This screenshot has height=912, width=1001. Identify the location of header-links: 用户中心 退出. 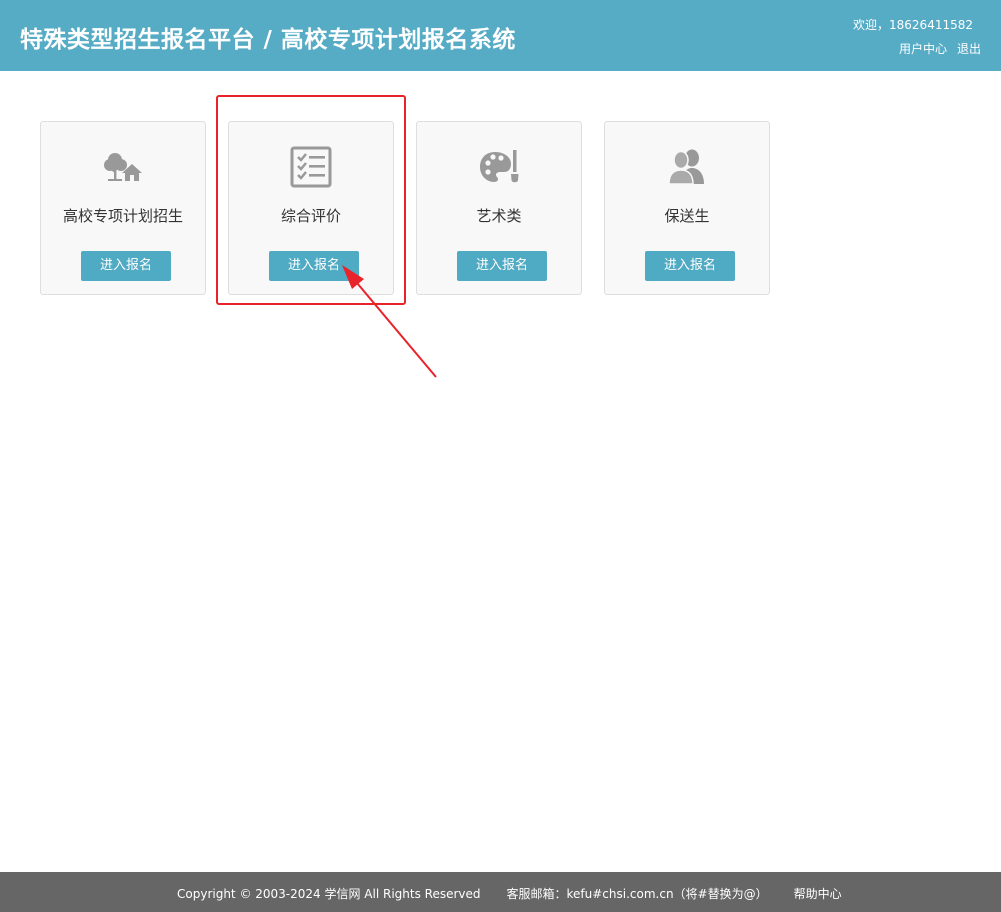
(940, 48).